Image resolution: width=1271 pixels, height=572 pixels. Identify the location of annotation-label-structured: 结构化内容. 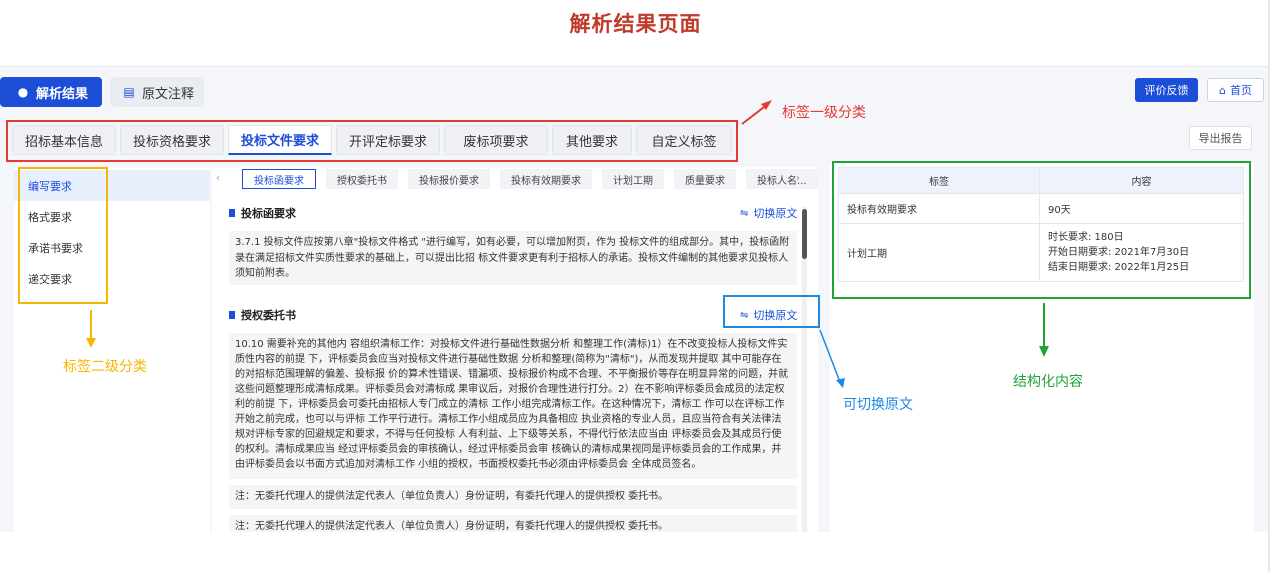
(1048, 382).